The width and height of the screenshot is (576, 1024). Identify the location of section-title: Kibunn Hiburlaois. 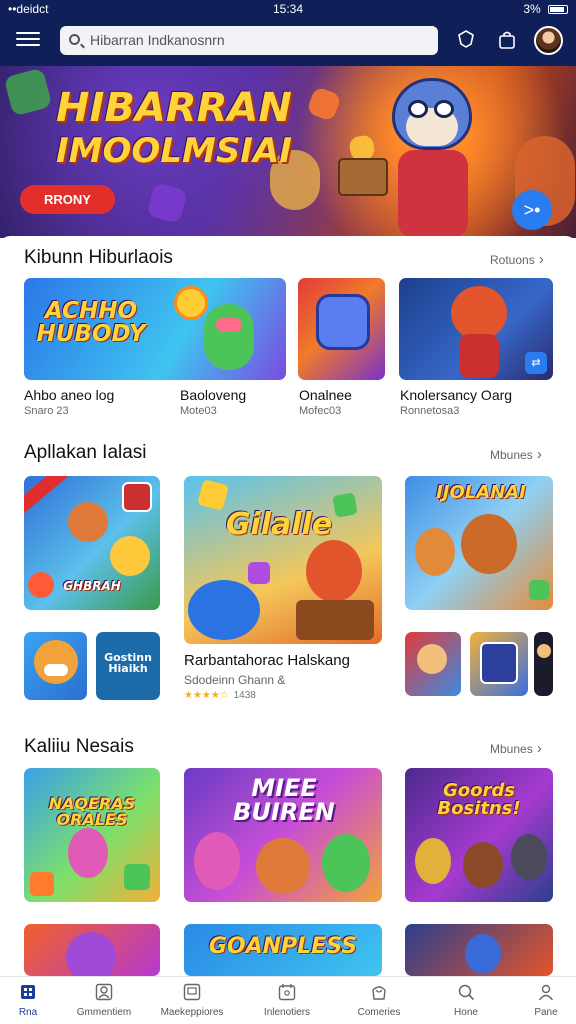
(98, 257).